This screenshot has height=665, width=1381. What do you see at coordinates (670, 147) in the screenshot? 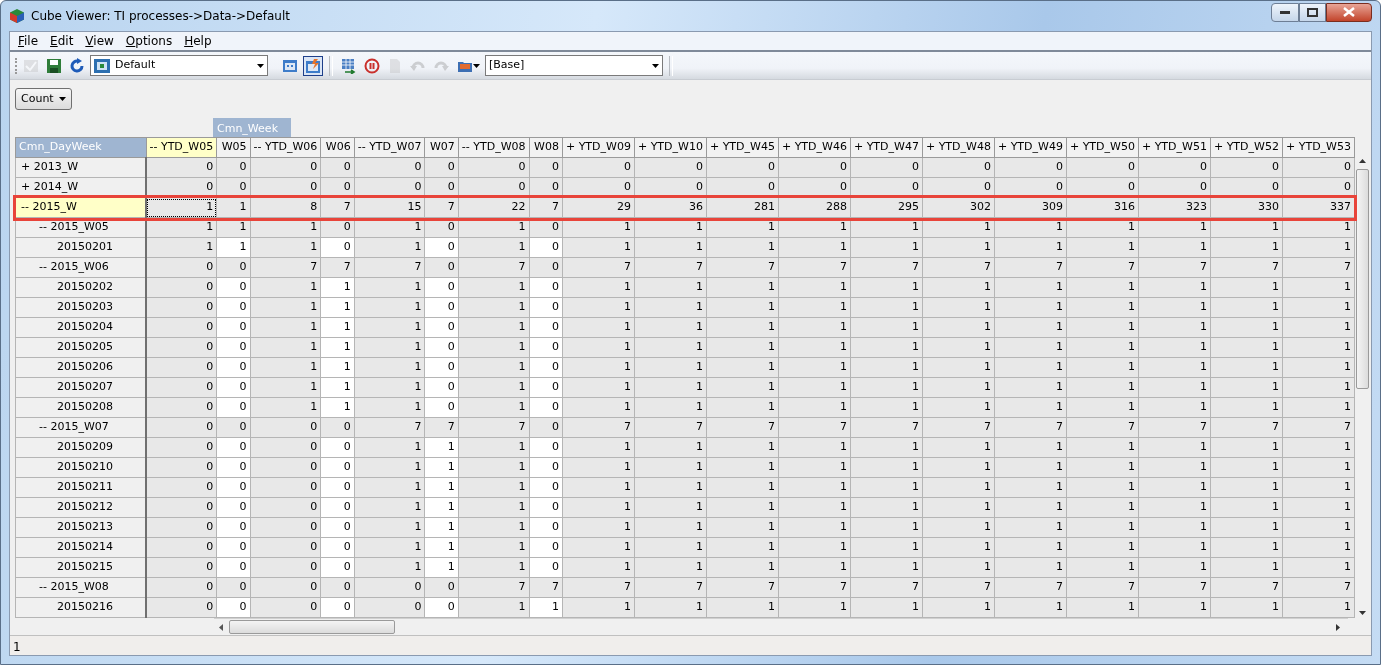
I see `column-header: + YTD_W10` at bounding box center [670, 147].